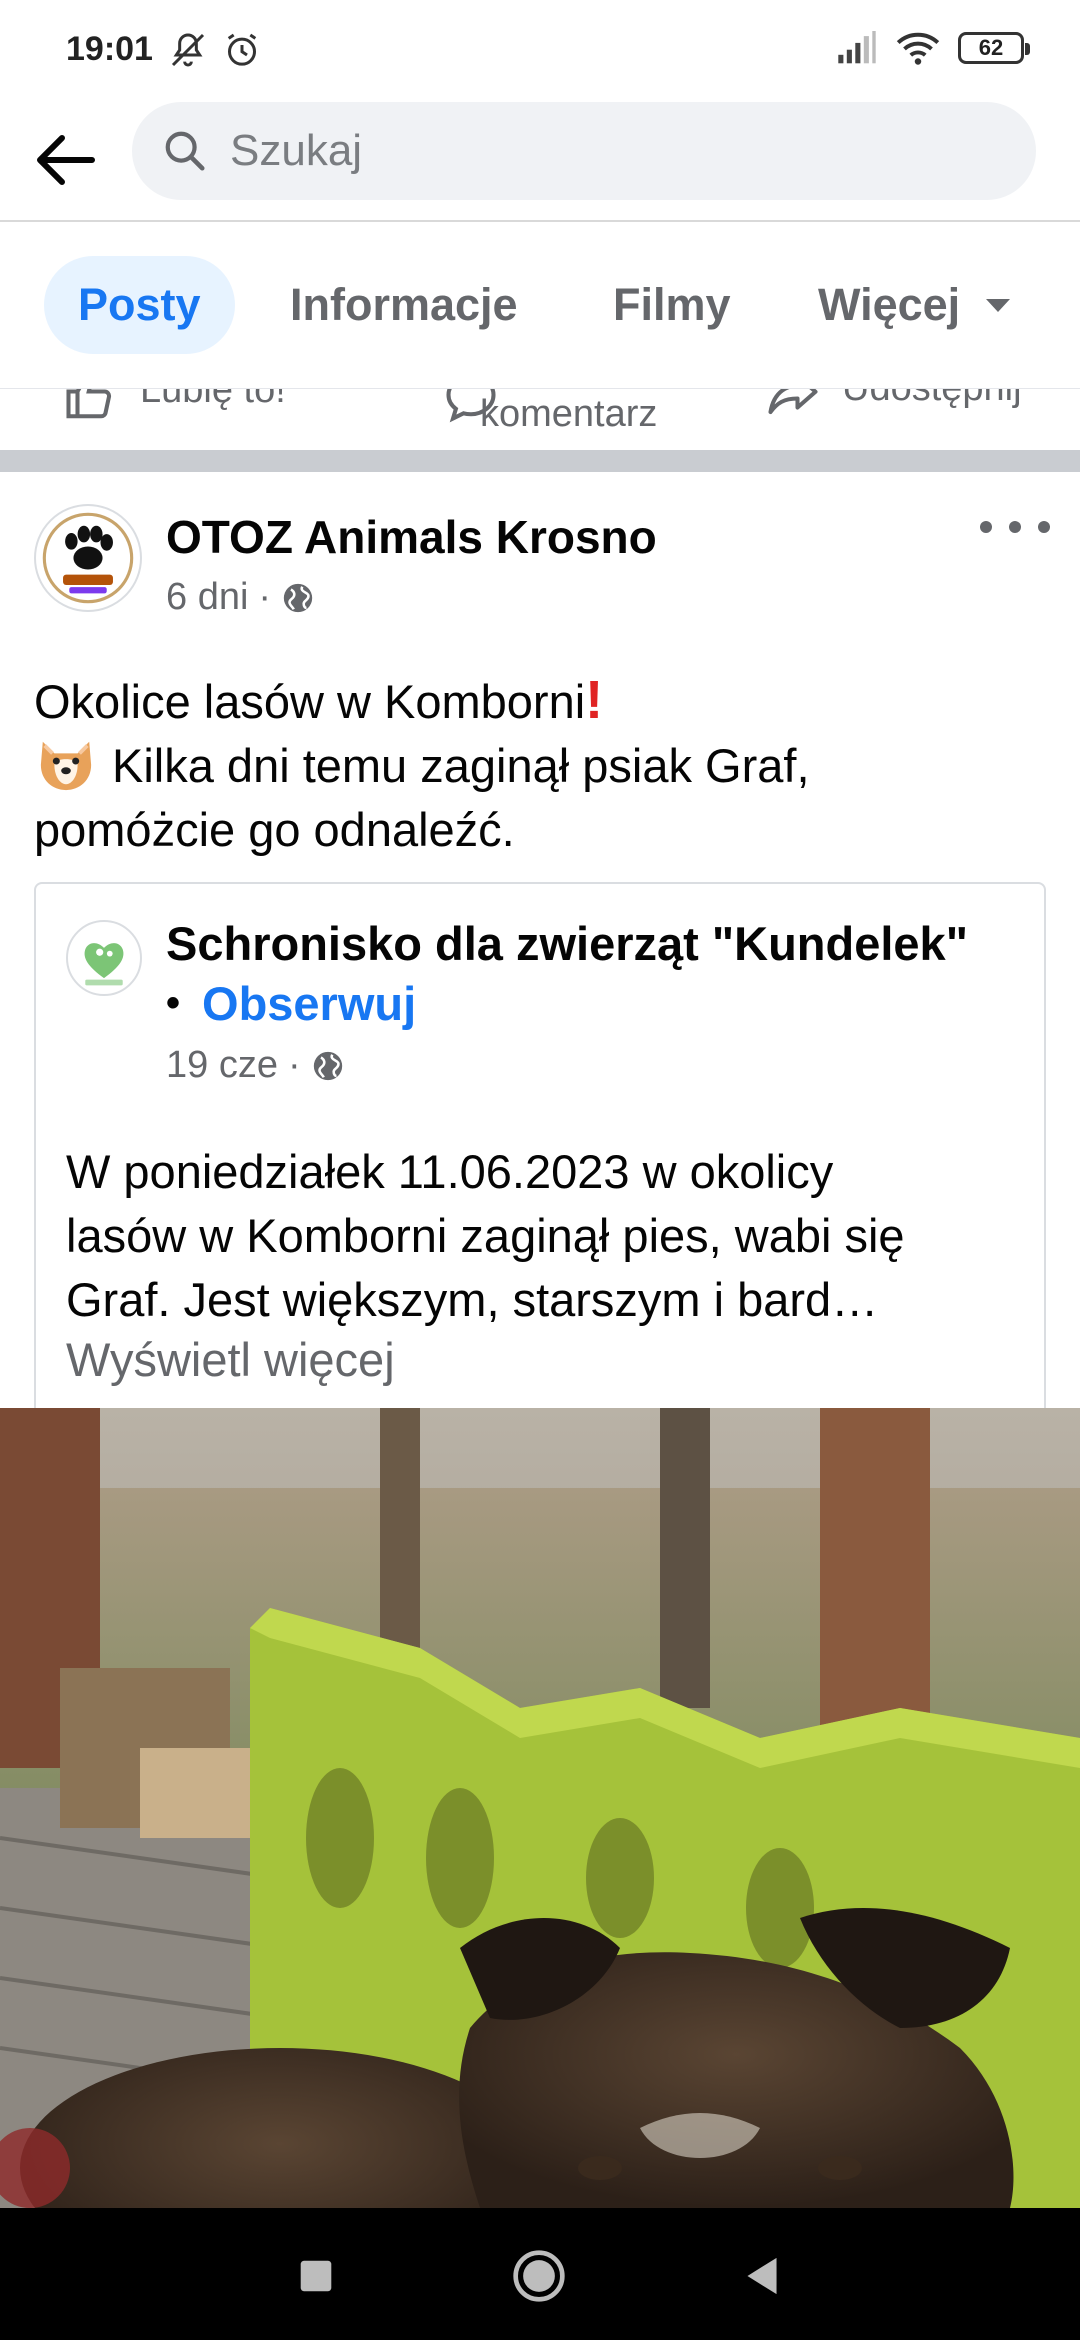 The width and height of the screenshot is (1080, 2340). What do you see at coordinates (222, 1065) in the screenshot?
I see `shared-post-time: 19 cze` at bounding box center [222, 1065].